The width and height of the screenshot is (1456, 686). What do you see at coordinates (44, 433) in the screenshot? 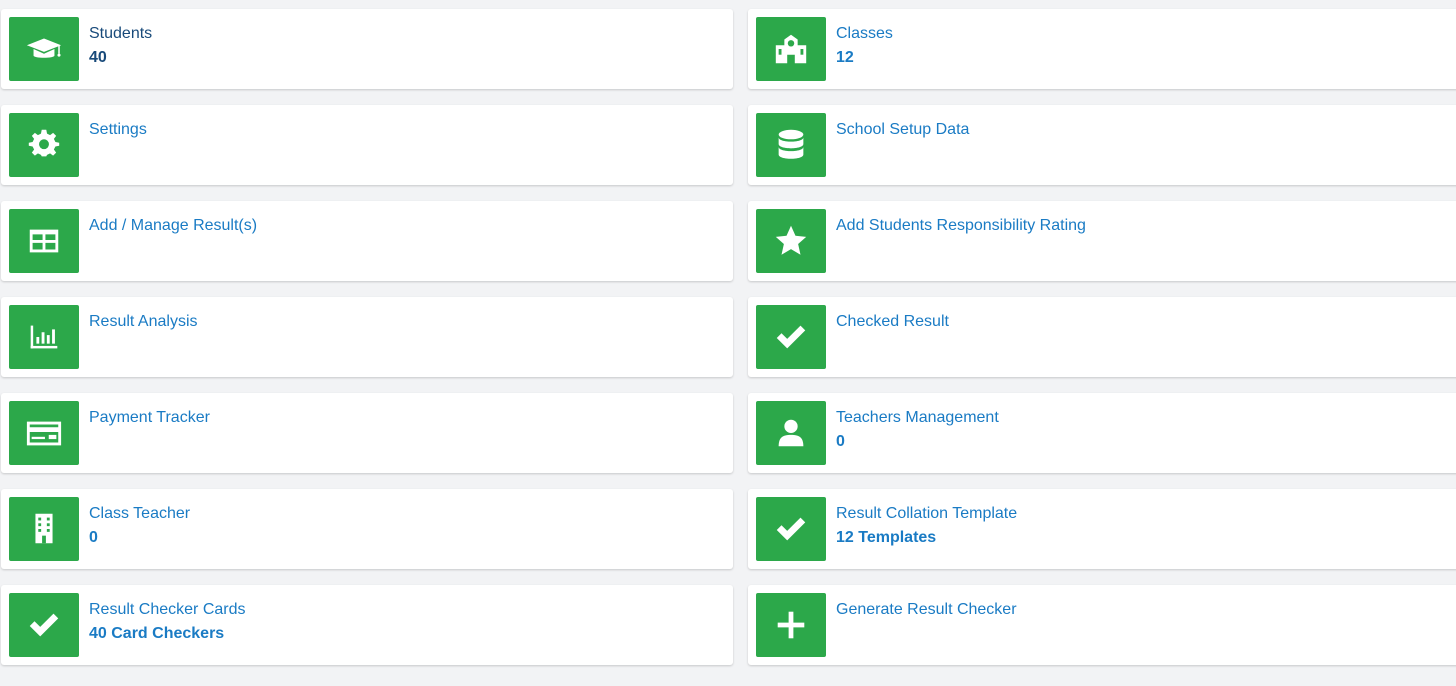
I see `credit-card-icon` at bounding box center [44, 433].